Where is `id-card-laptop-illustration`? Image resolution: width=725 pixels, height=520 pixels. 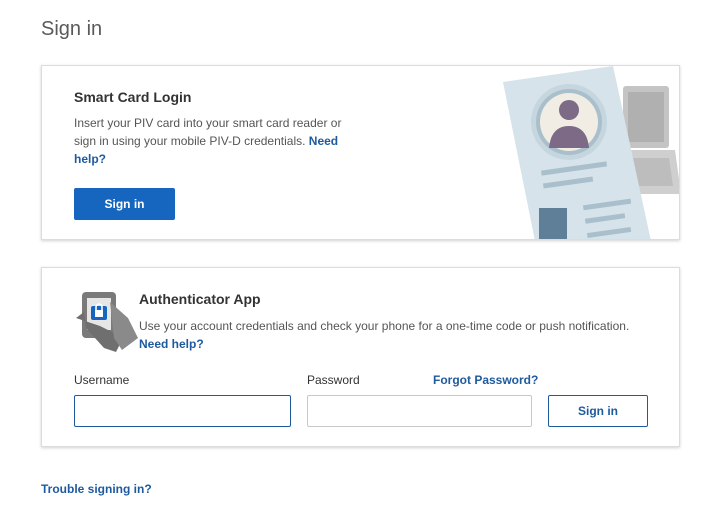 id-card-laptop-illustration is located at coordinates (591, 152).